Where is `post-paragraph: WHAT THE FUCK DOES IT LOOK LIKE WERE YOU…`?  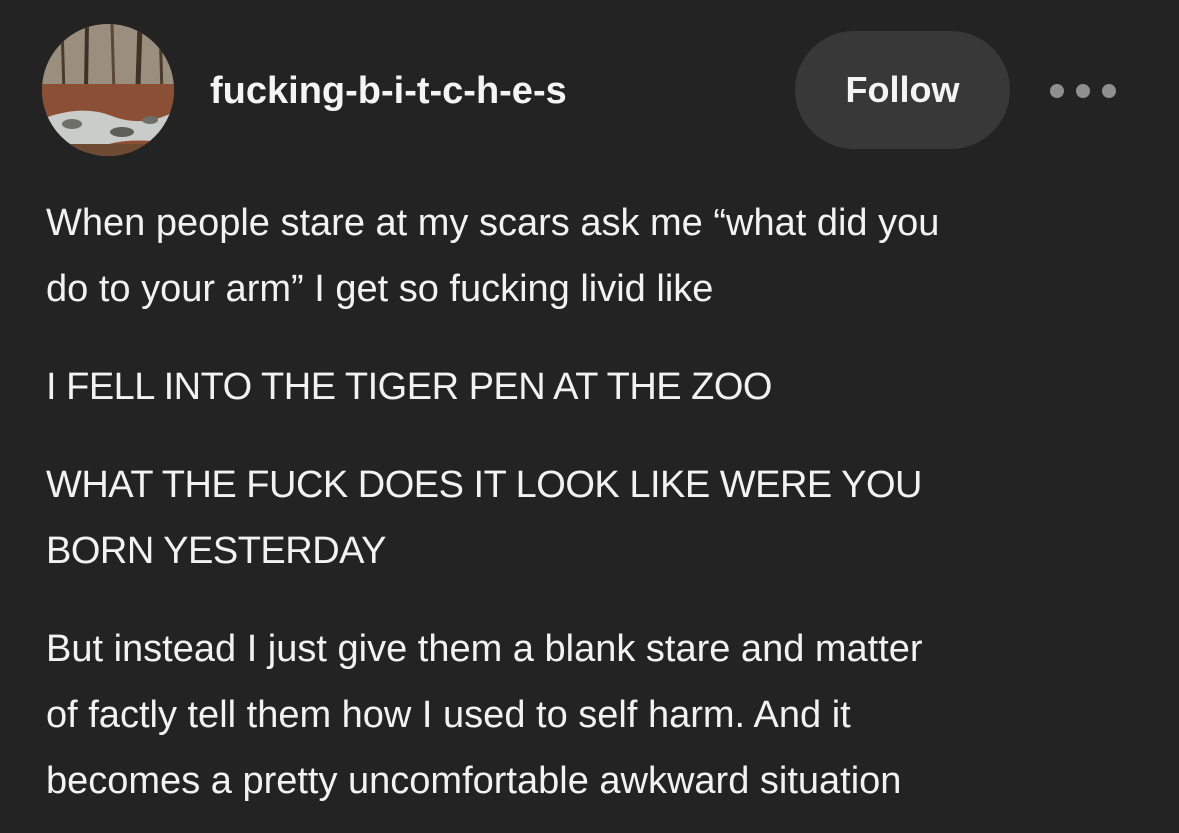 post-paragraph: WHAT THE FUCK DOES IT LOOK LIKE WERE YOU… is located at coordinates (484, 518).